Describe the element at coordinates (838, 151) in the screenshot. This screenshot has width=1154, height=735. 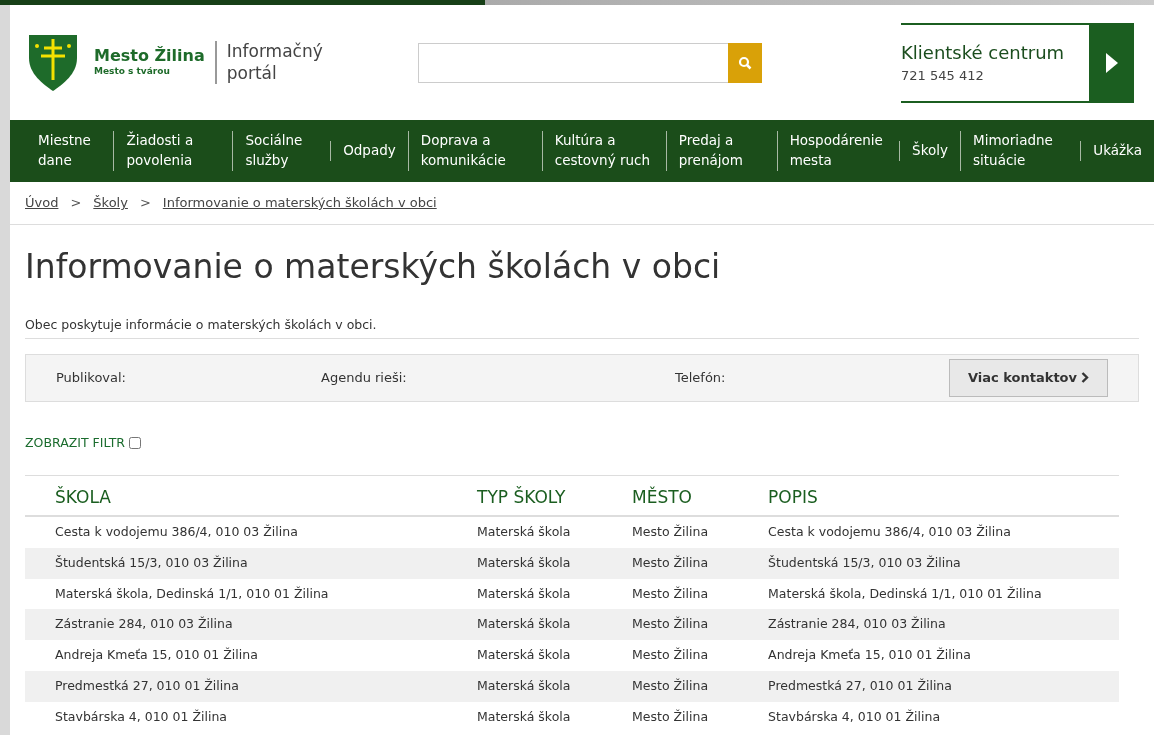
I see `nav-link: Hospodárenie mesta` at that location.